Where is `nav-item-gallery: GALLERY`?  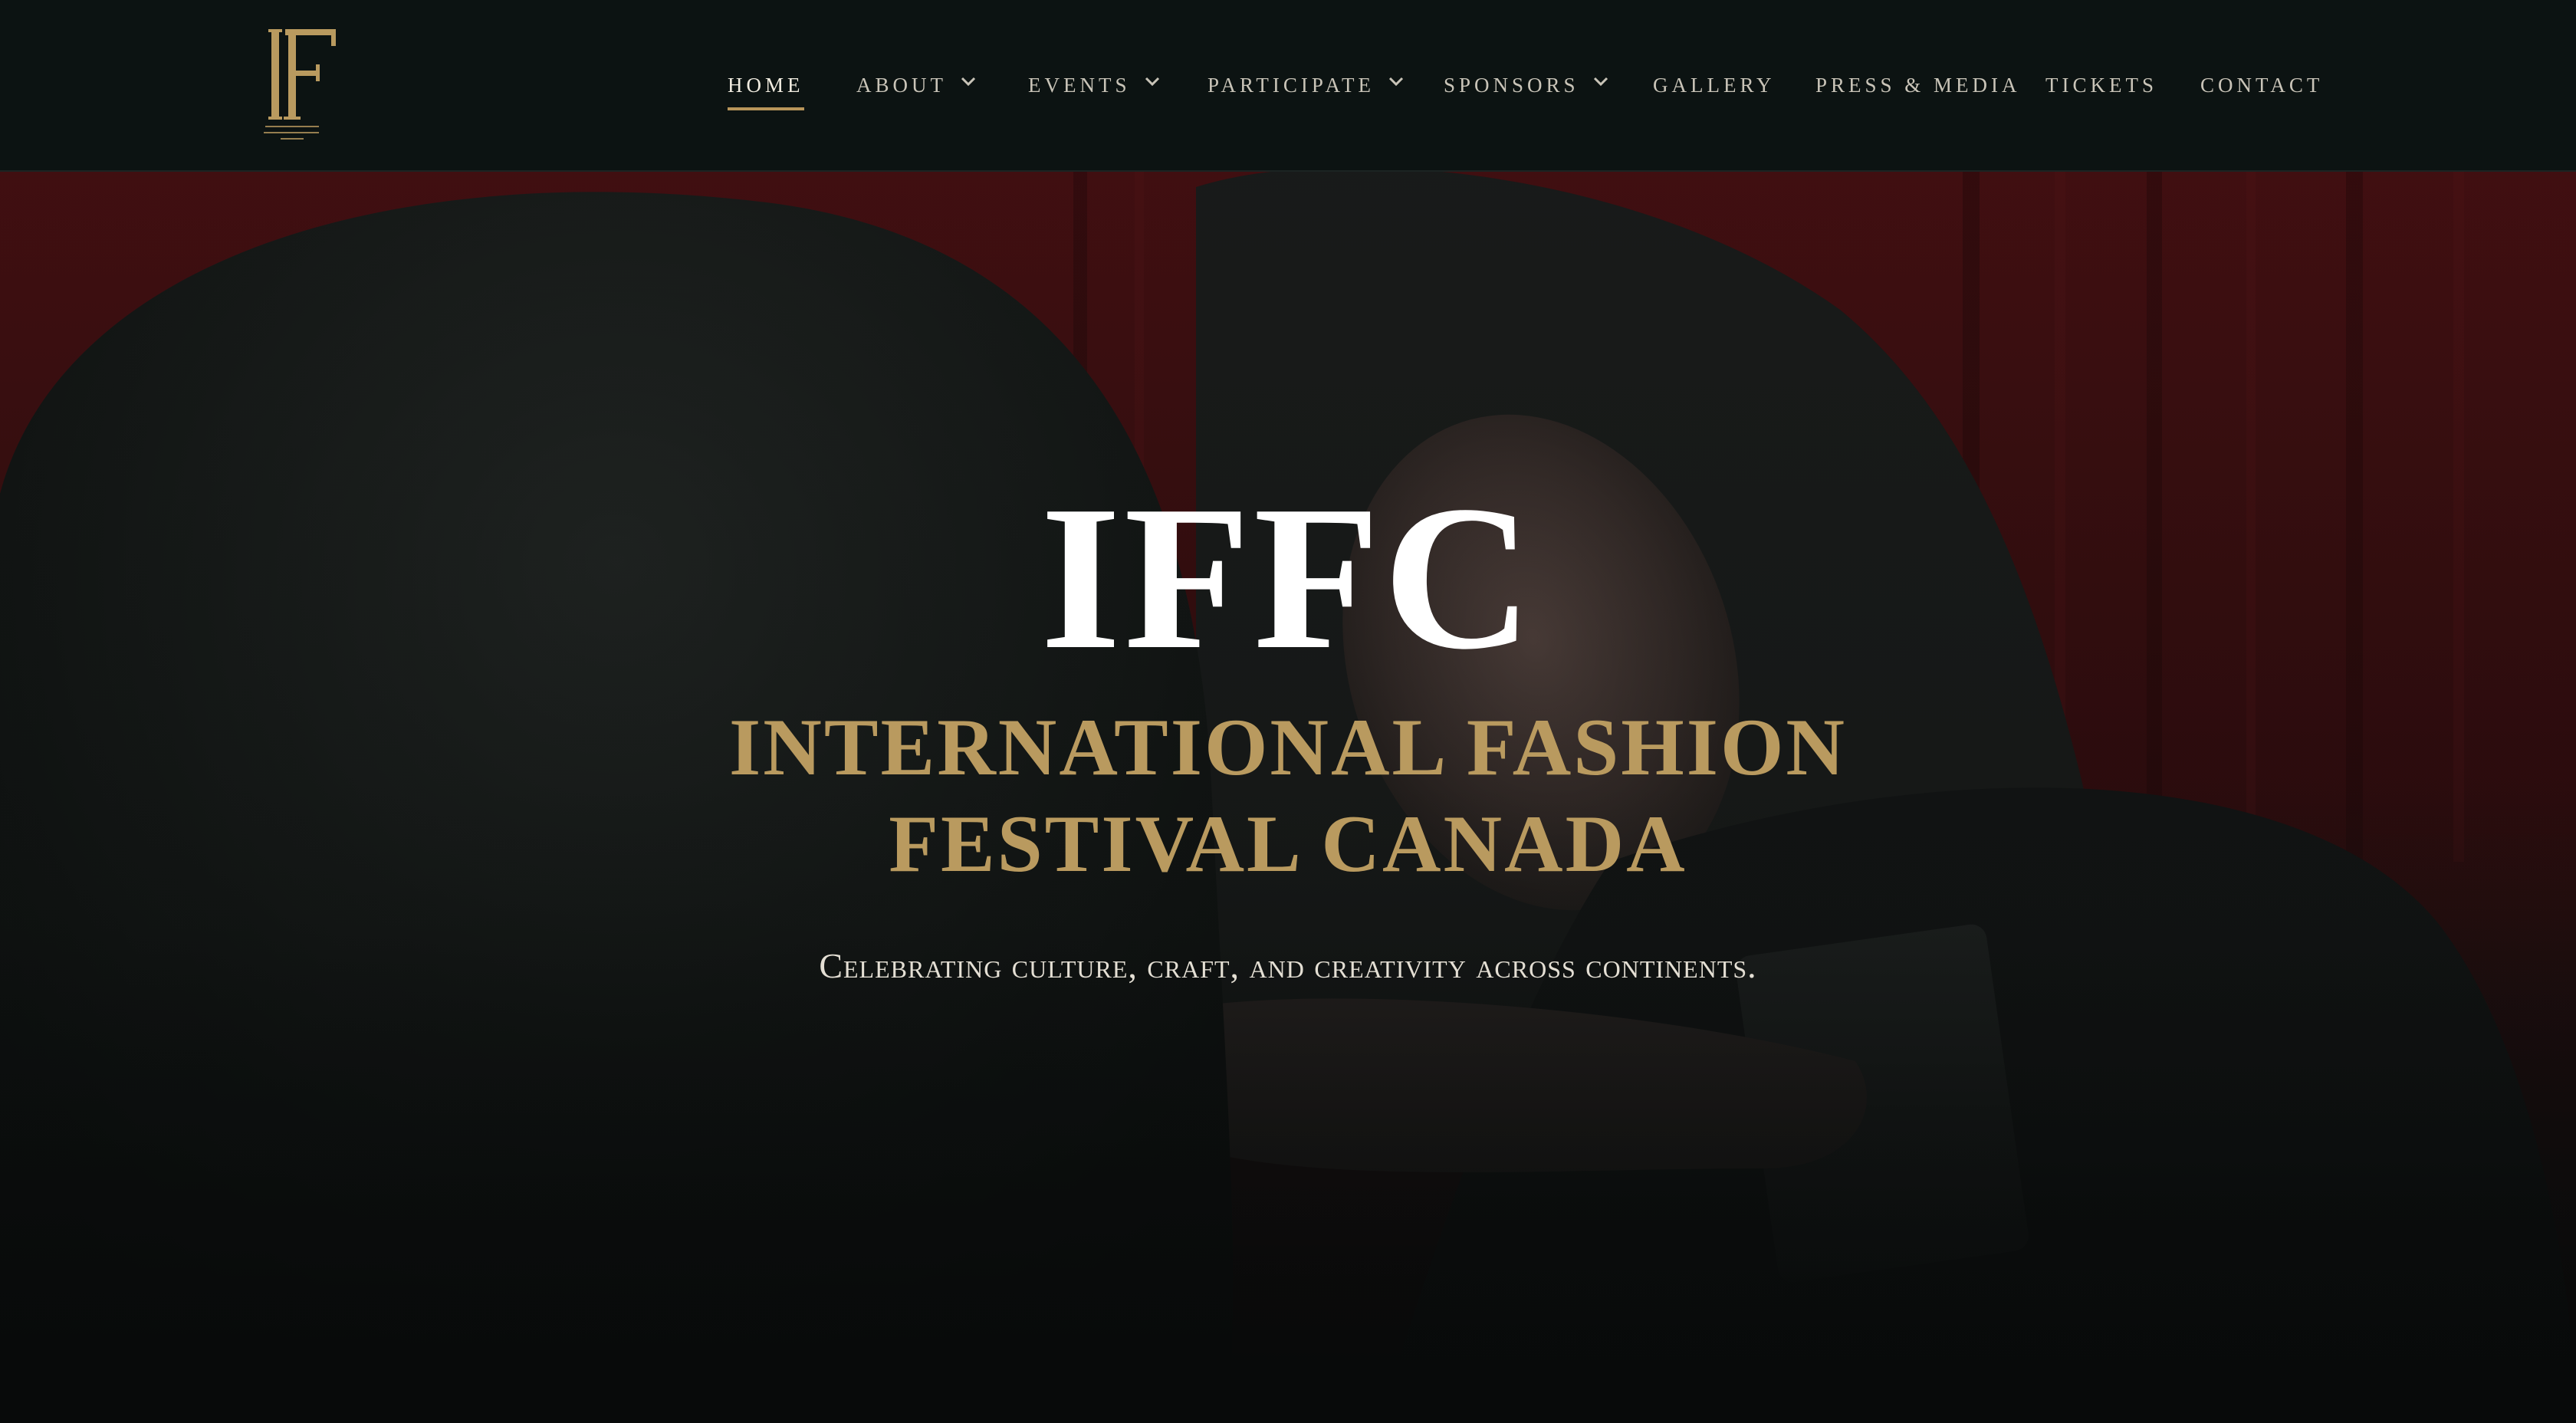 nav-item-gallery: GALLERY is located at coordinates (1715, 90).